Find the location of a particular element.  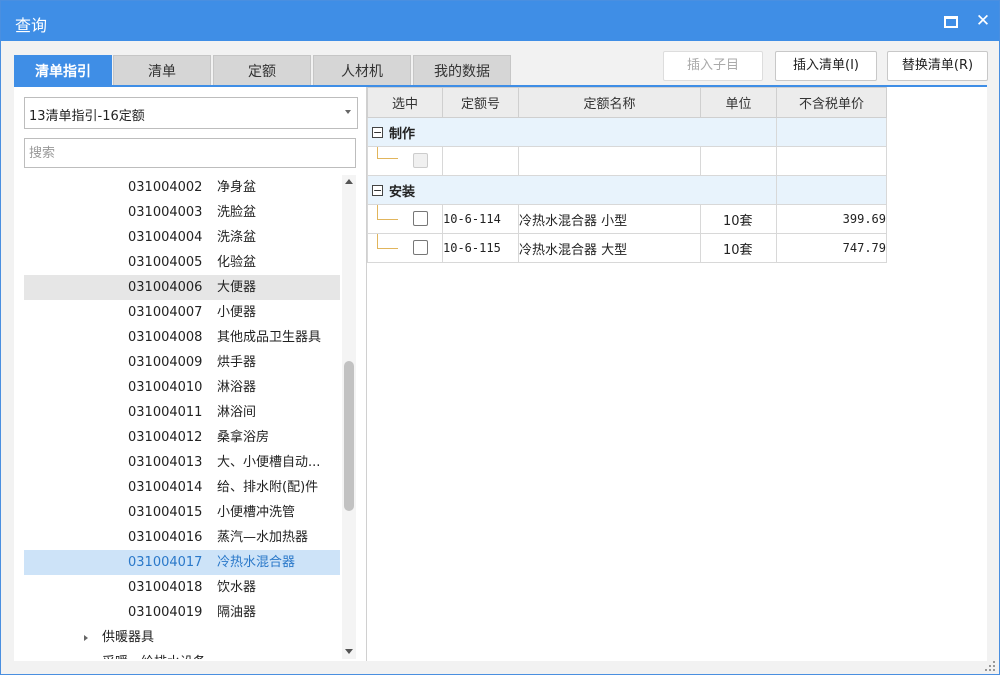

tree-item-code: 031004010 is located at coordinates (165, 387).